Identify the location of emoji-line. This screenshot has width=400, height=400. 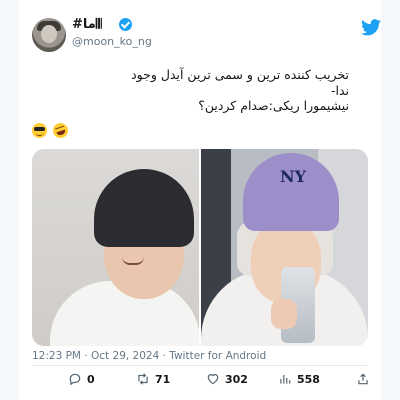
(51, 131).